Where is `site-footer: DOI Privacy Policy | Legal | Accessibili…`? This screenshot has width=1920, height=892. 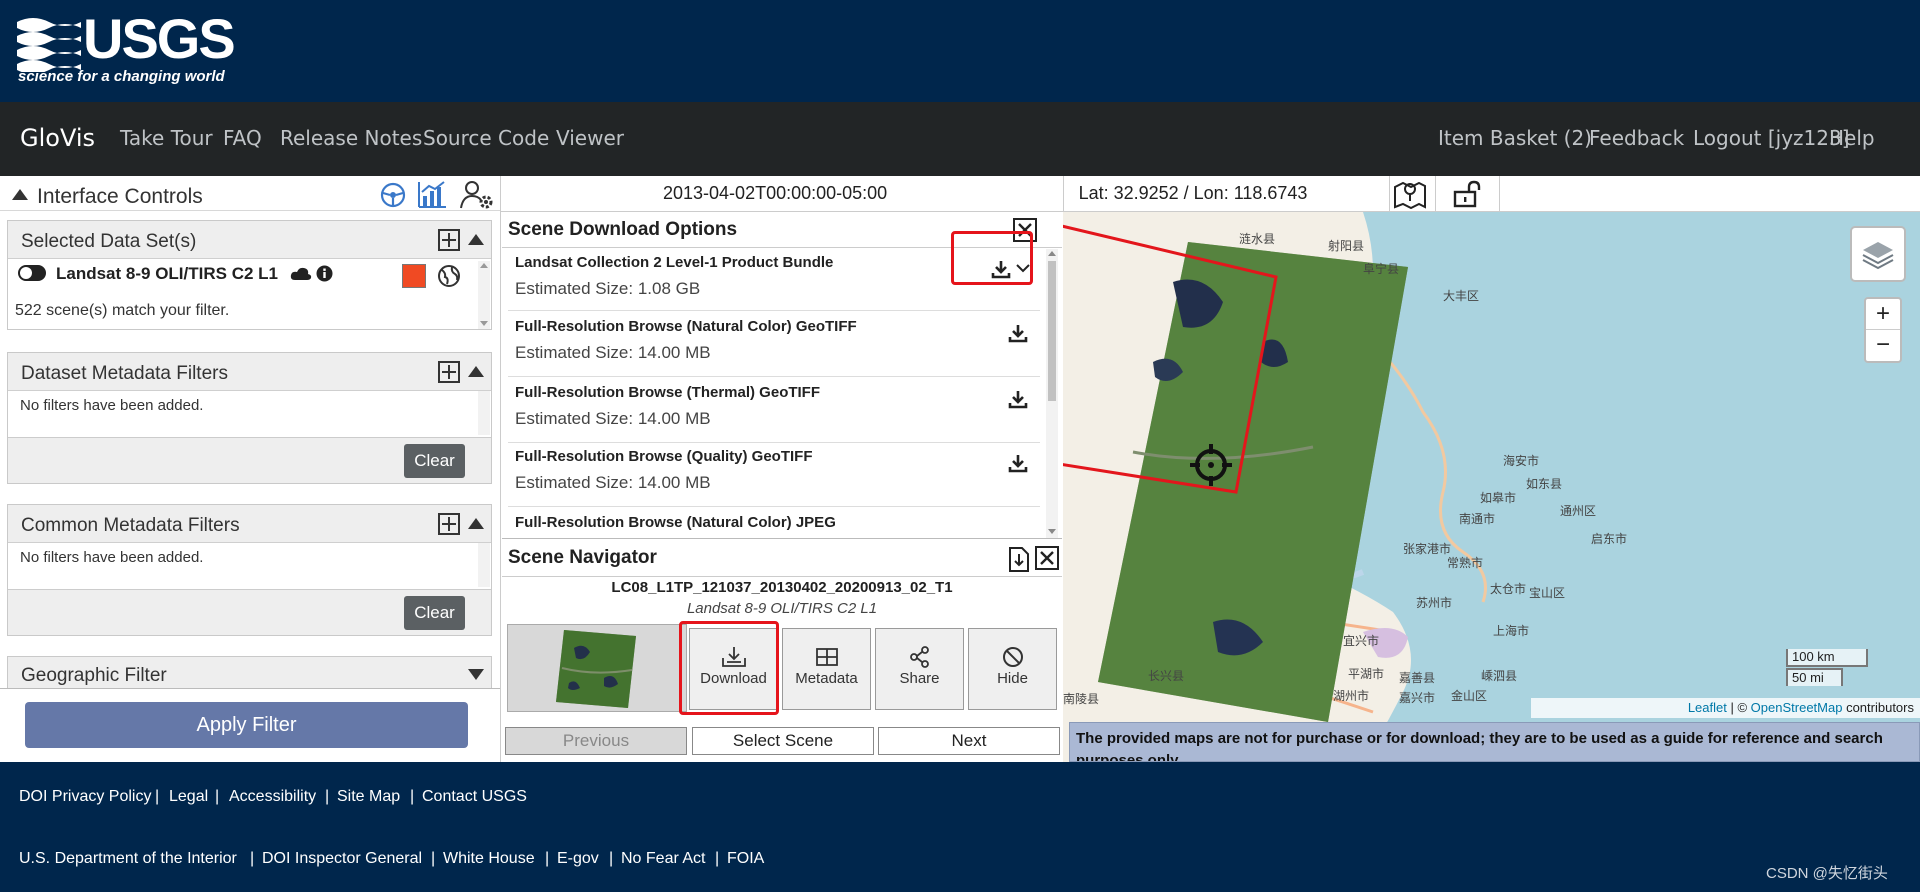 site-footer: DOI Privacy Policy | Legal | Accessibili… is located at coordinates (960, 827).